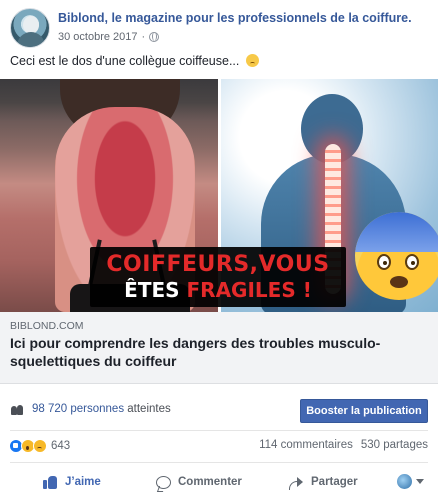 This screenshot has height=500, width=438. Describe the element at coordinates (31, 39) in the screenshot. I see `avatar-body` at that location.